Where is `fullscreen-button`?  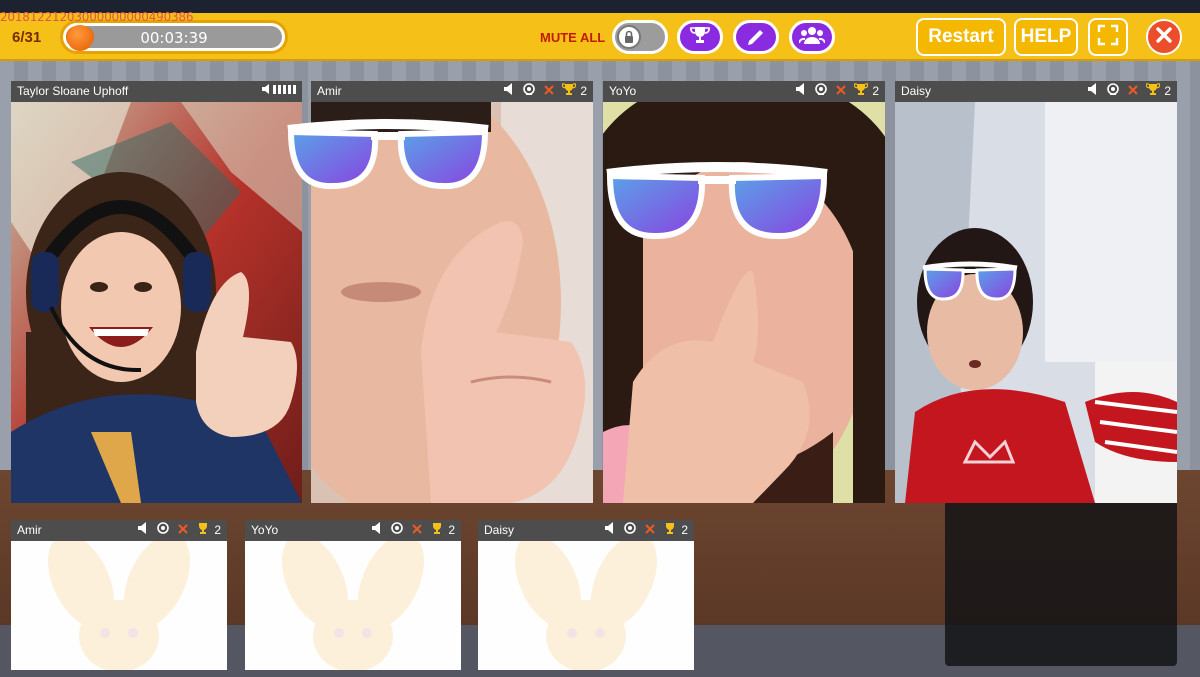 fullscreen-button is located at coordinates (1108, 37).